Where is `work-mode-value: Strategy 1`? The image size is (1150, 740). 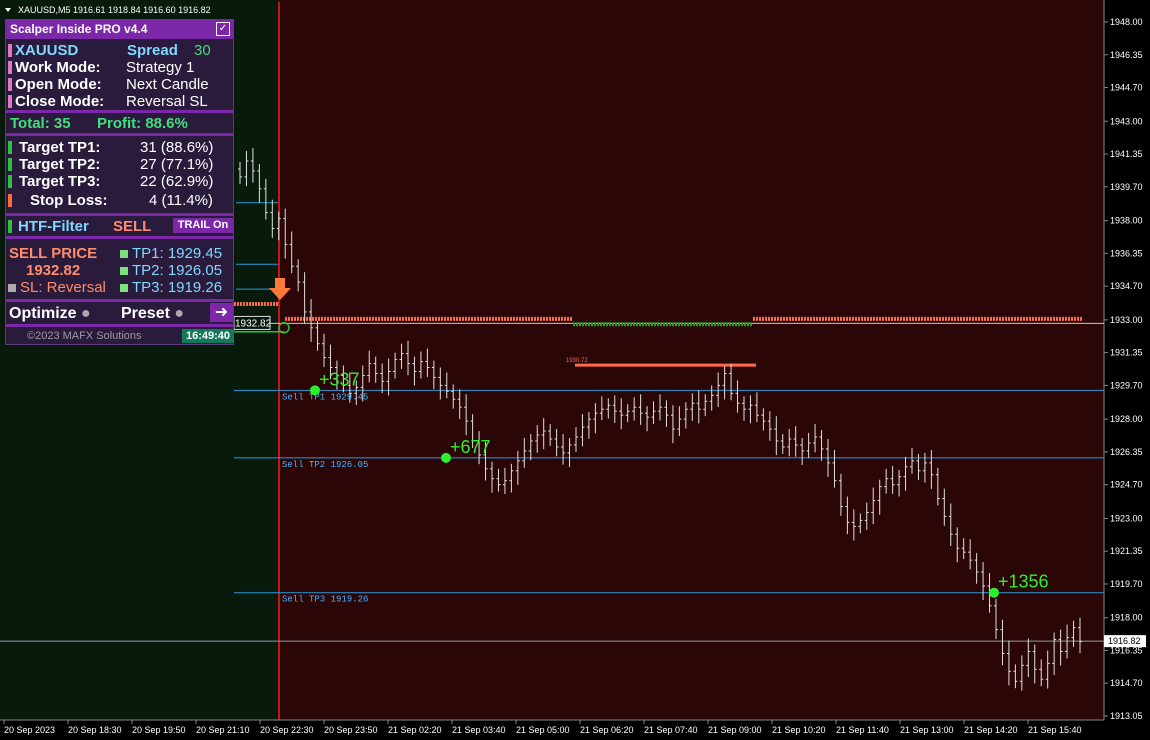 work-mode-value: Strategy 1 is located at coordinates (160, 67).